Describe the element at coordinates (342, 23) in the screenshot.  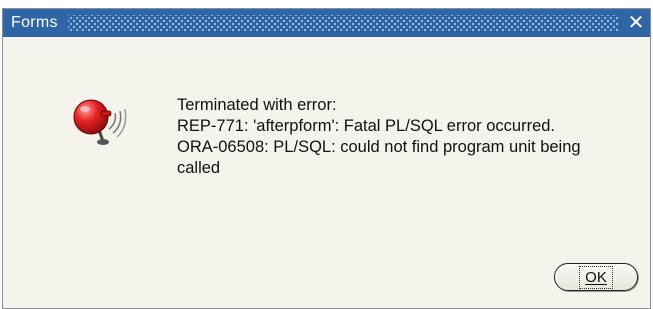
I see `title-bar-pattern` at that location.